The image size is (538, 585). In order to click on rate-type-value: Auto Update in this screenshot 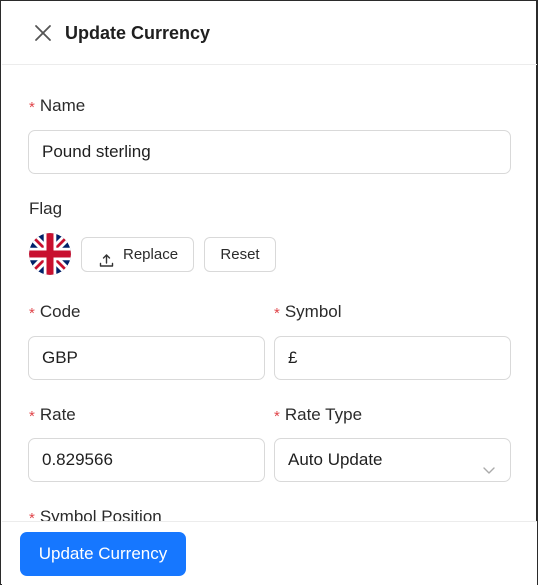, I will do `click(335, 459)`.